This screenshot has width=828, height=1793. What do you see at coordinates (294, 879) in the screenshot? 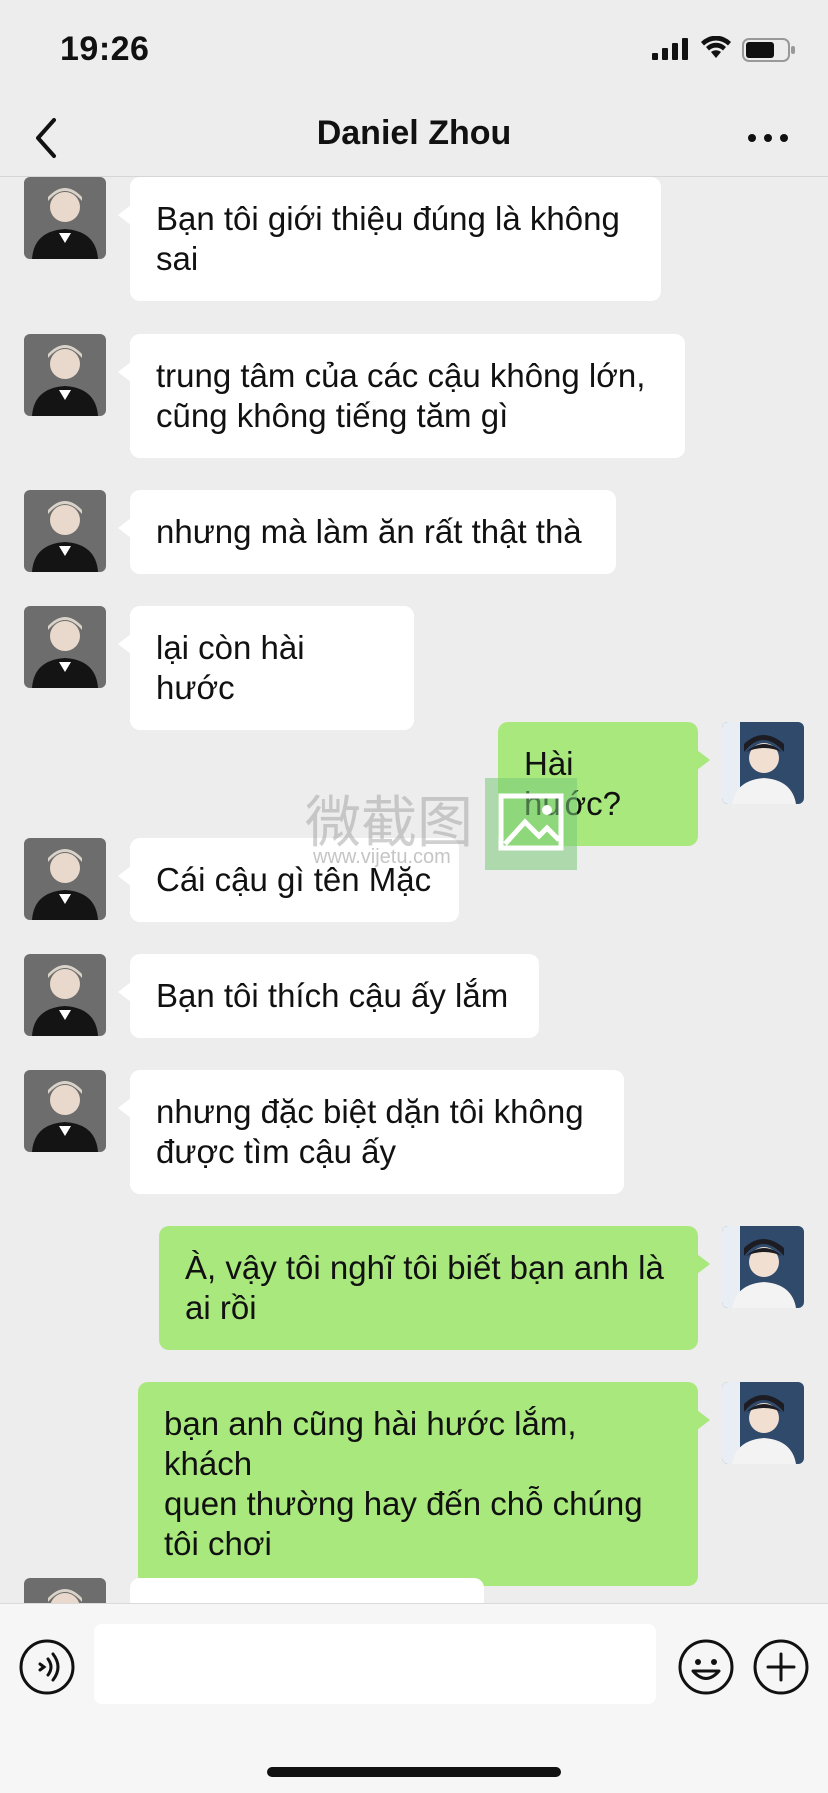
I see `message-text-line: Cái cậu gì tên Mặc` at bounding box center [294, 879].